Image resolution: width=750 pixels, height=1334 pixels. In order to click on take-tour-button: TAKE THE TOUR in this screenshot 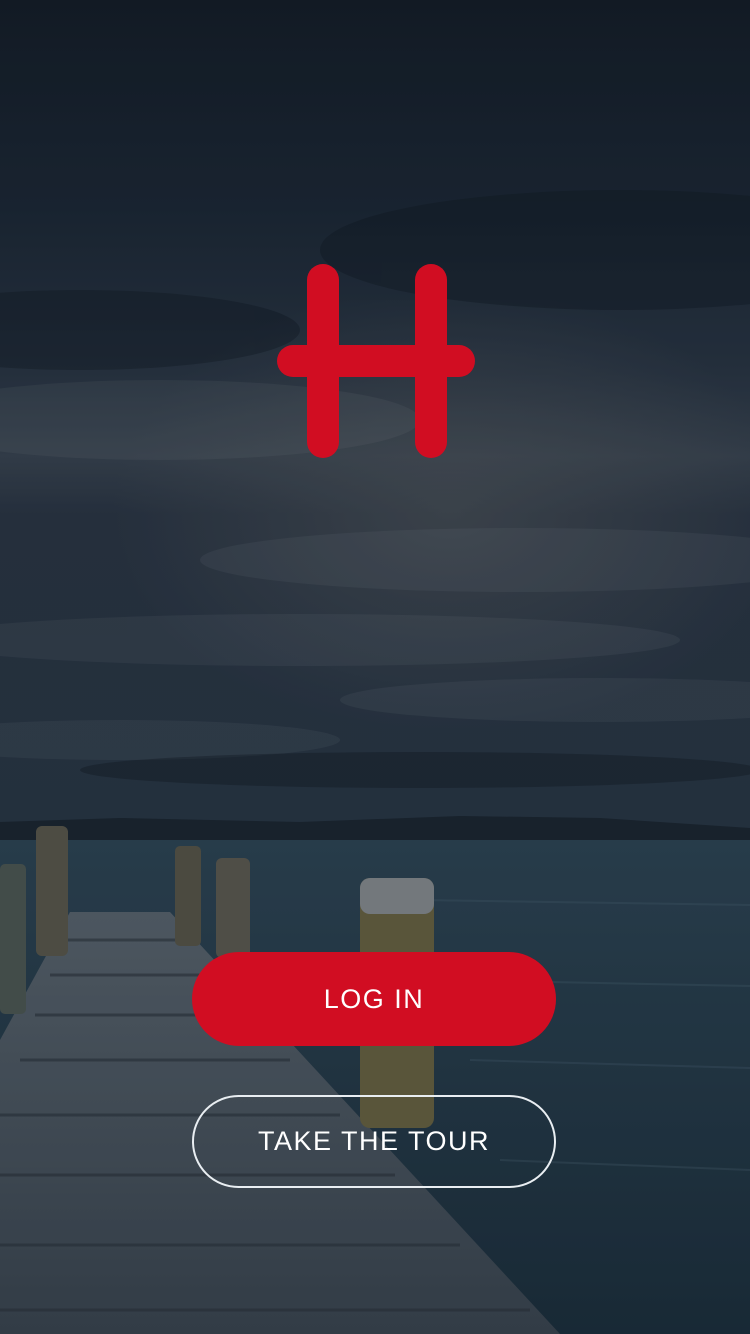, I will do `click(374, 1141)`.